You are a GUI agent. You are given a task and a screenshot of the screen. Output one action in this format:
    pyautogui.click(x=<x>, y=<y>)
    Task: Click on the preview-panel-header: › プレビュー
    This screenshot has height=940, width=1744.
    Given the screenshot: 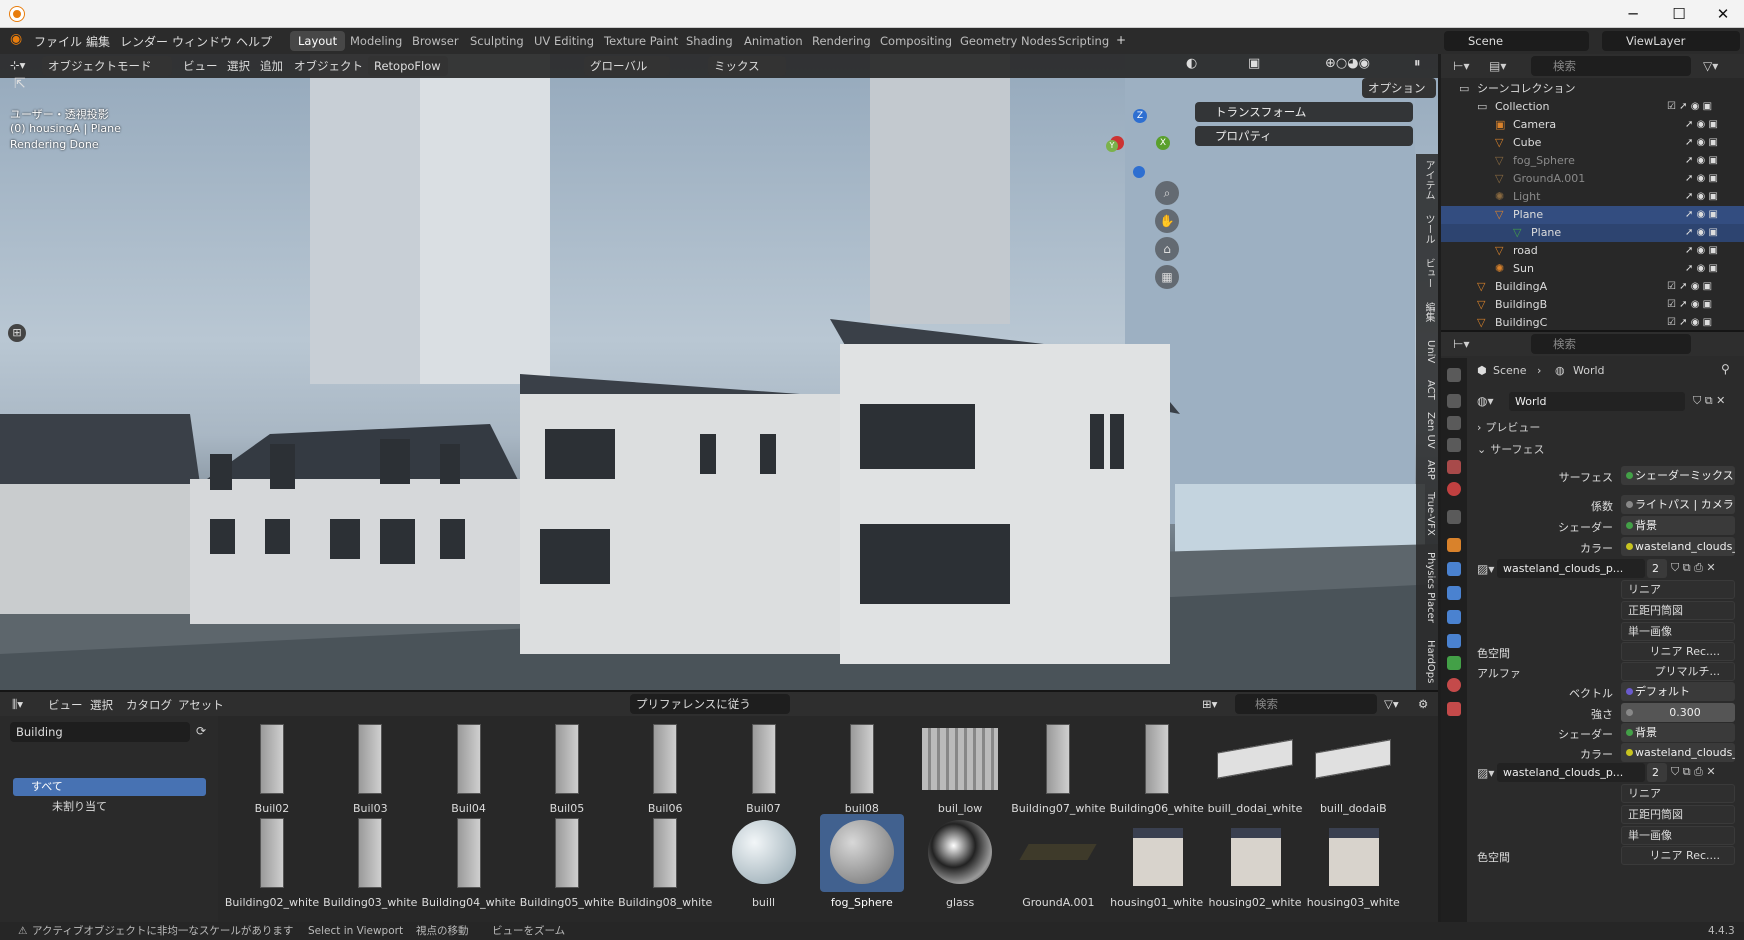 What is the action you would take?
    pyautogui.click(x=1607, y=428)
    